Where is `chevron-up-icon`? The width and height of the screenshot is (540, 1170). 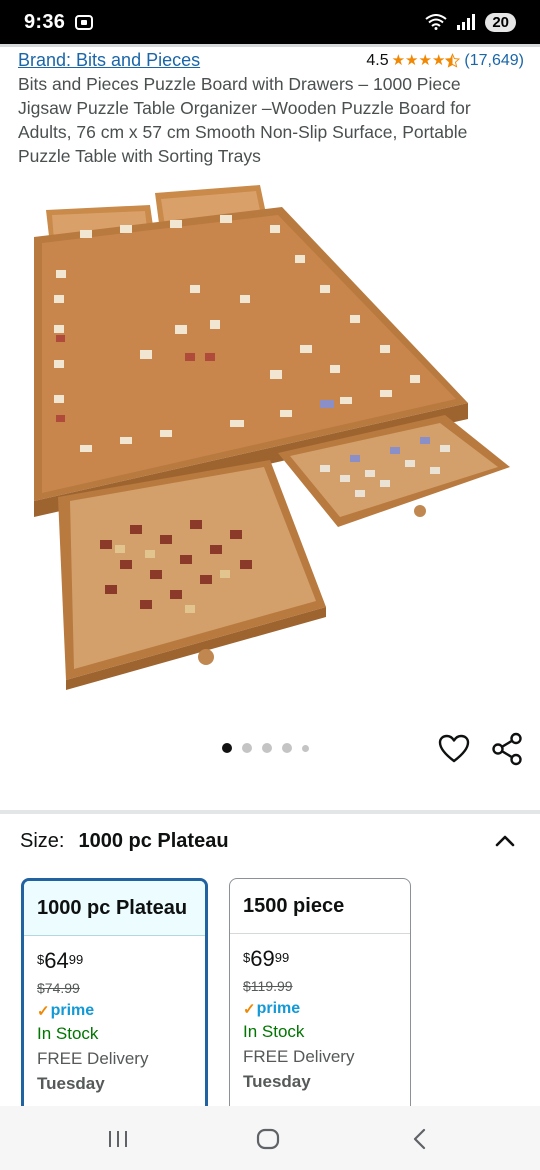 chevron-up-icon is located at coordinates (505, 841).